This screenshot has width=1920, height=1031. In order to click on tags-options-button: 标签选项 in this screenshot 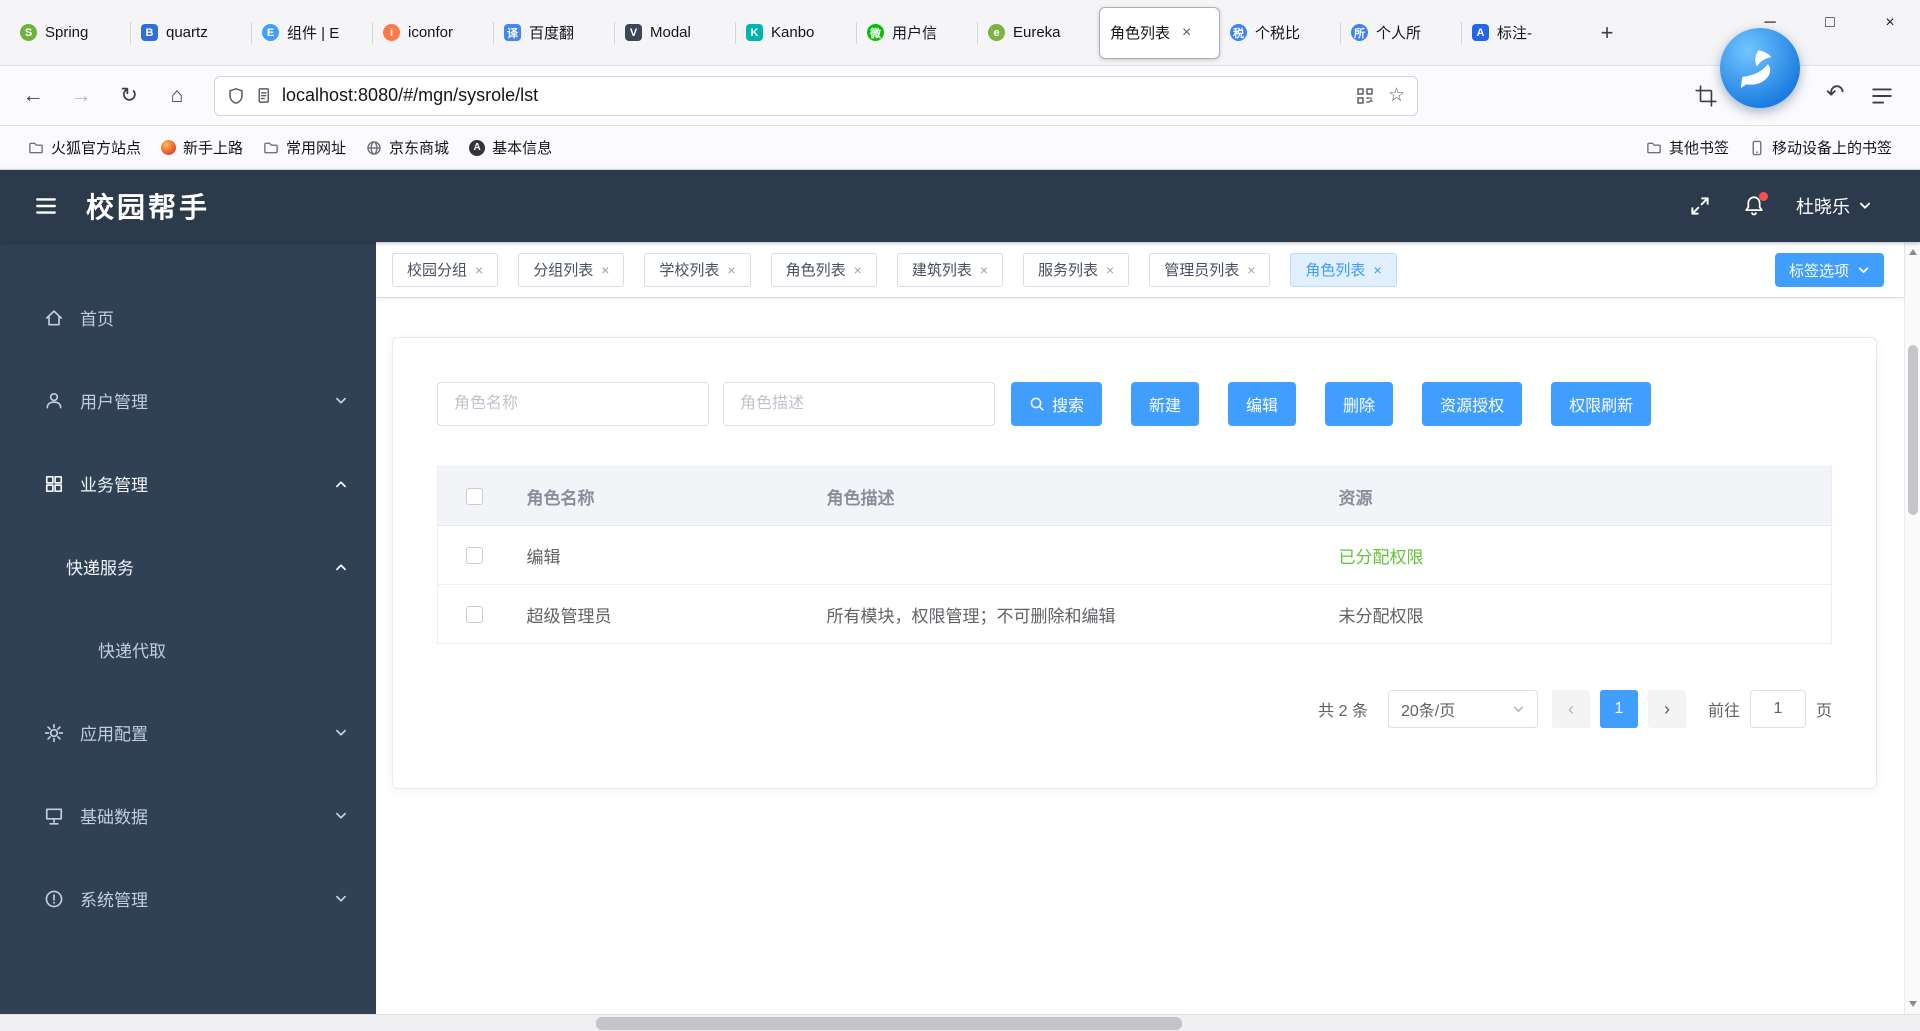, I will do `click(1829, 270)`.